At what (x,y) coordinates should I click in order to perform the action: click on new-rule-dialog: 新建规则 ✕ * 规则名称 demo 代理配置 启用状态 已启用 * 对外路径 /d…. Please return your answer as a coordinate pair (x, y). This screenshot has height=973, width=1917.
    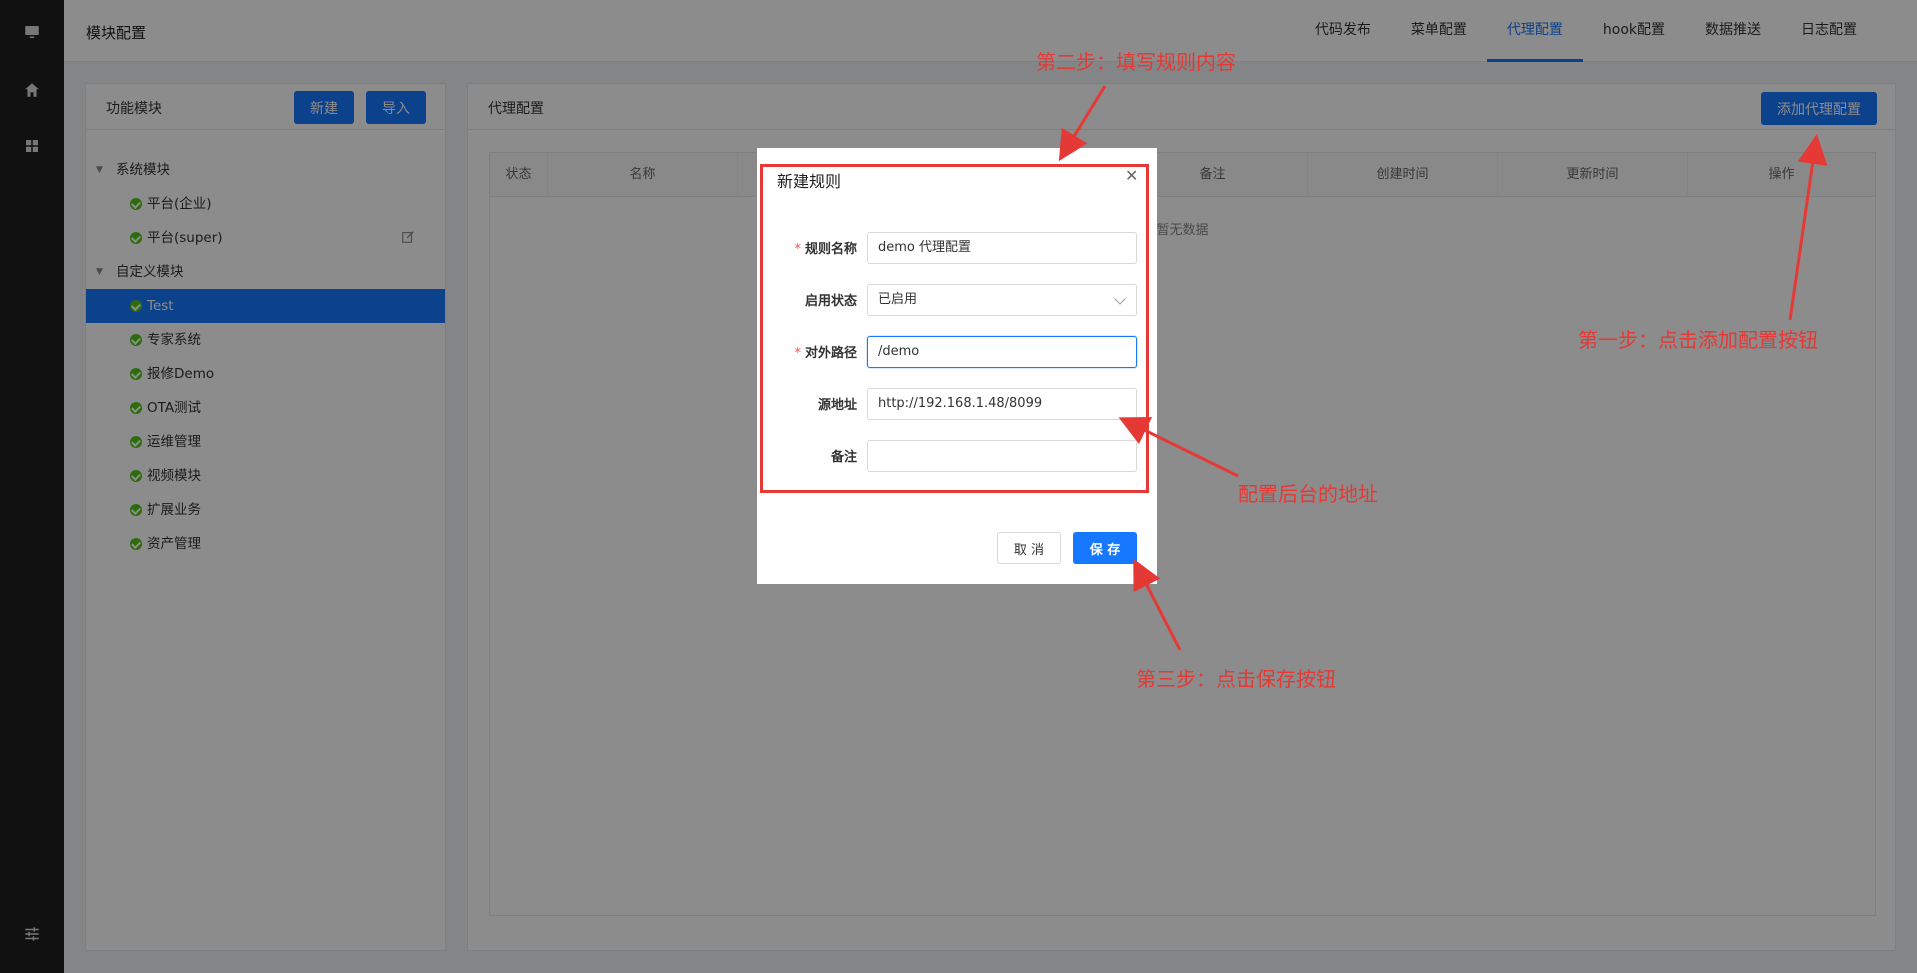
    Looking at the image, I should click on (957, 366).